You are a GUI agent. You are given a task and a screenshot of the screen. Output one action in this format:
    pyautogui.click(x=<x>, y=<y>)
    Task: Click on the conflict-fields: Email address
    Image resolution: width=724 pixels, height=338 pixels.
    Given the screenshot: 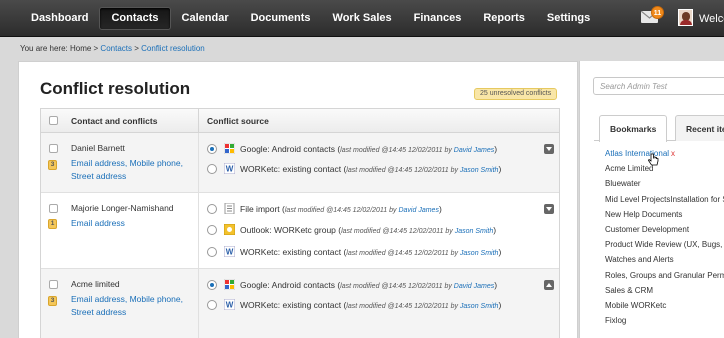 What is the action you would take?
    pyautogui.click(x=98, y=223)
    